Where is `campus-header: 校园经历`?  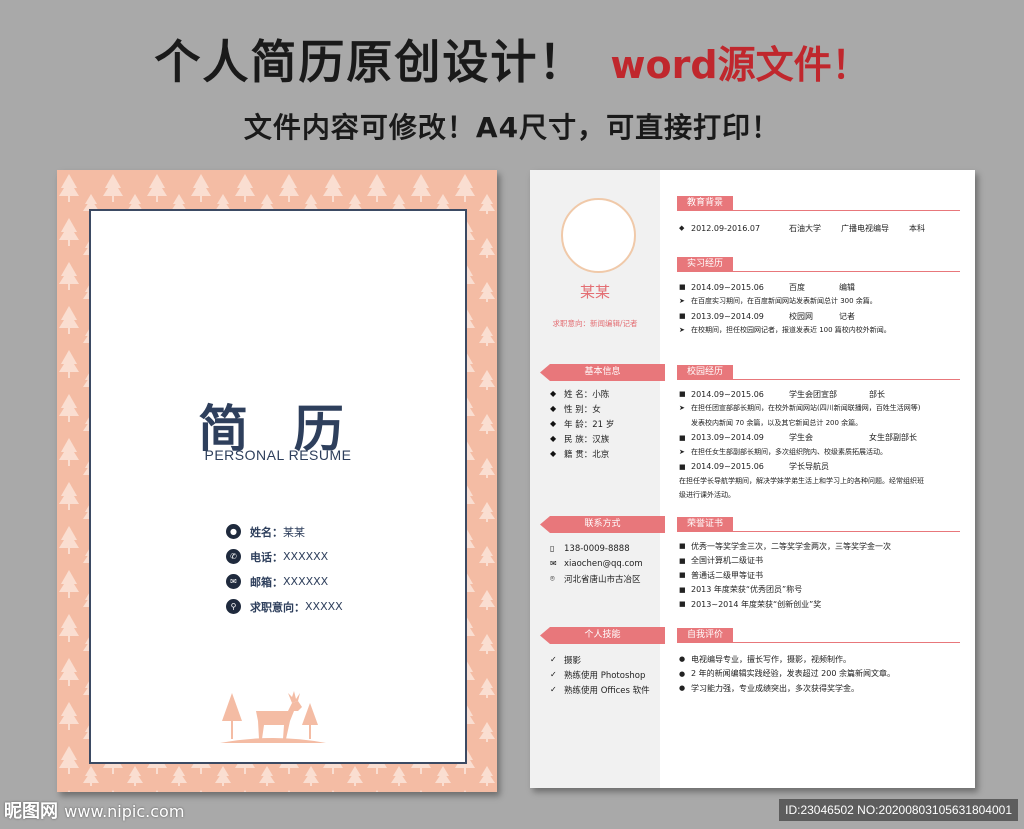 campus-header: 校园经历 is located at coordinates (818, 372).